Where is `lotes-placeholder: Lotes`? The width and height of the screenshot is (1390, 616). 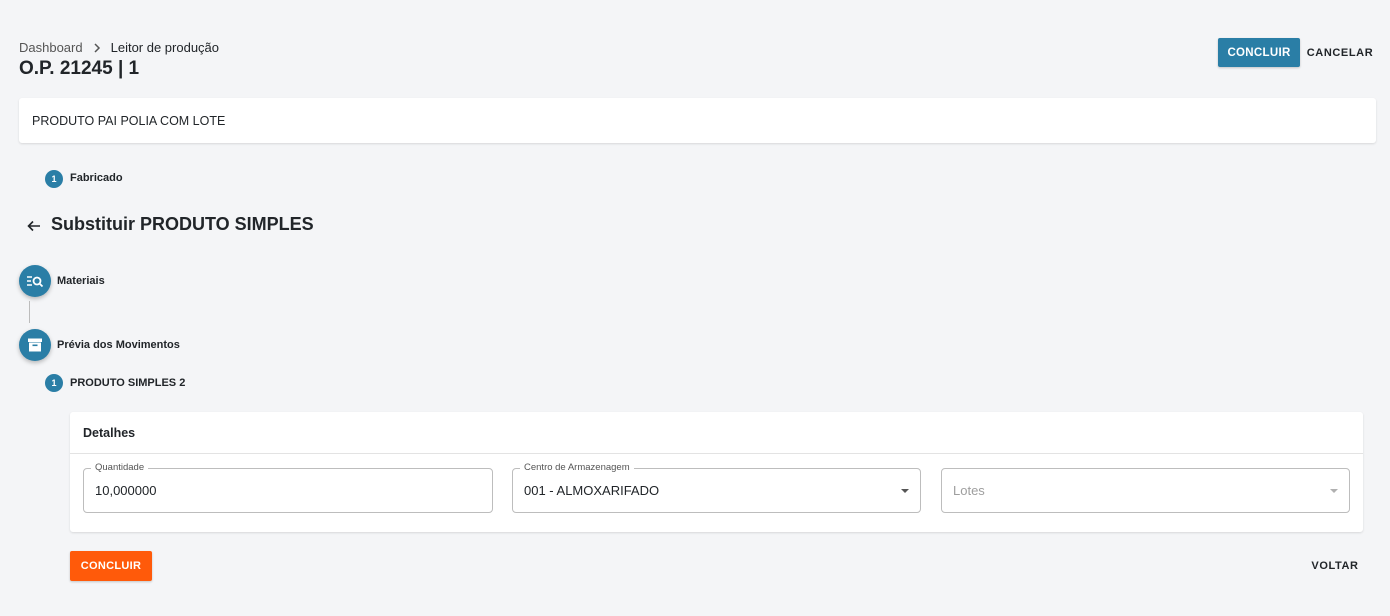 lotes-placeholder: Lotes is located at coordinates (969, 490).